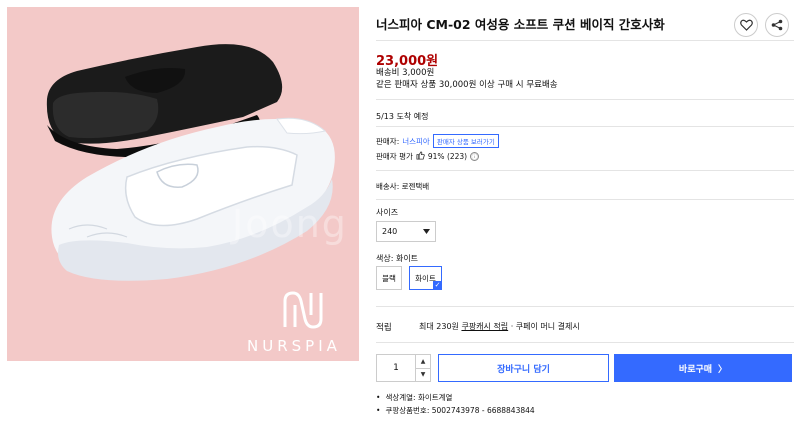 This screenshot has width=800, height=425. I want to click on shipping-fee: 배송비 3,000원, so click(405, 73).